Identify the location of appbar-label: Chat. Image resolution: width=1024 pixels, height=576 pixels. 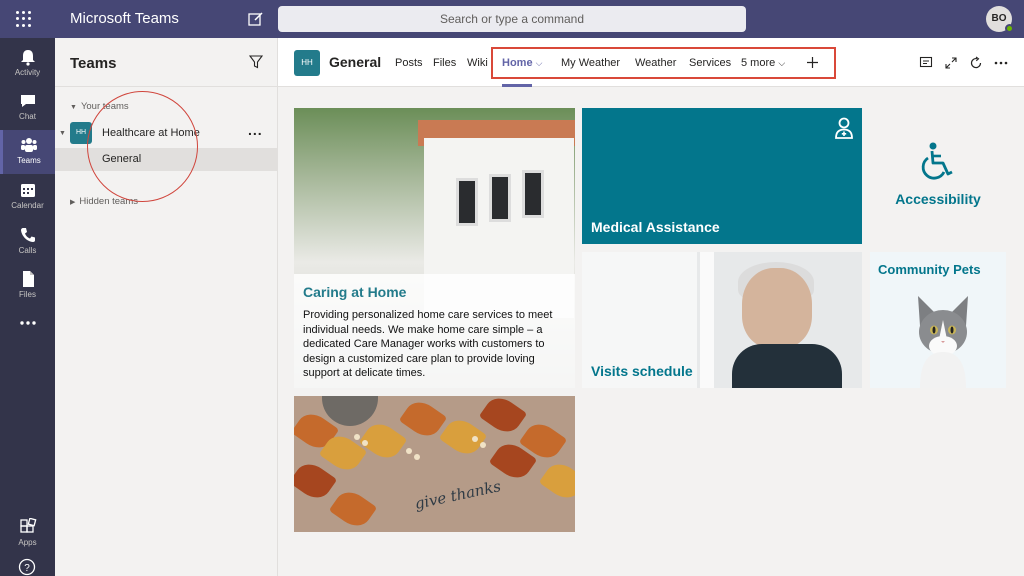
(27, 116).